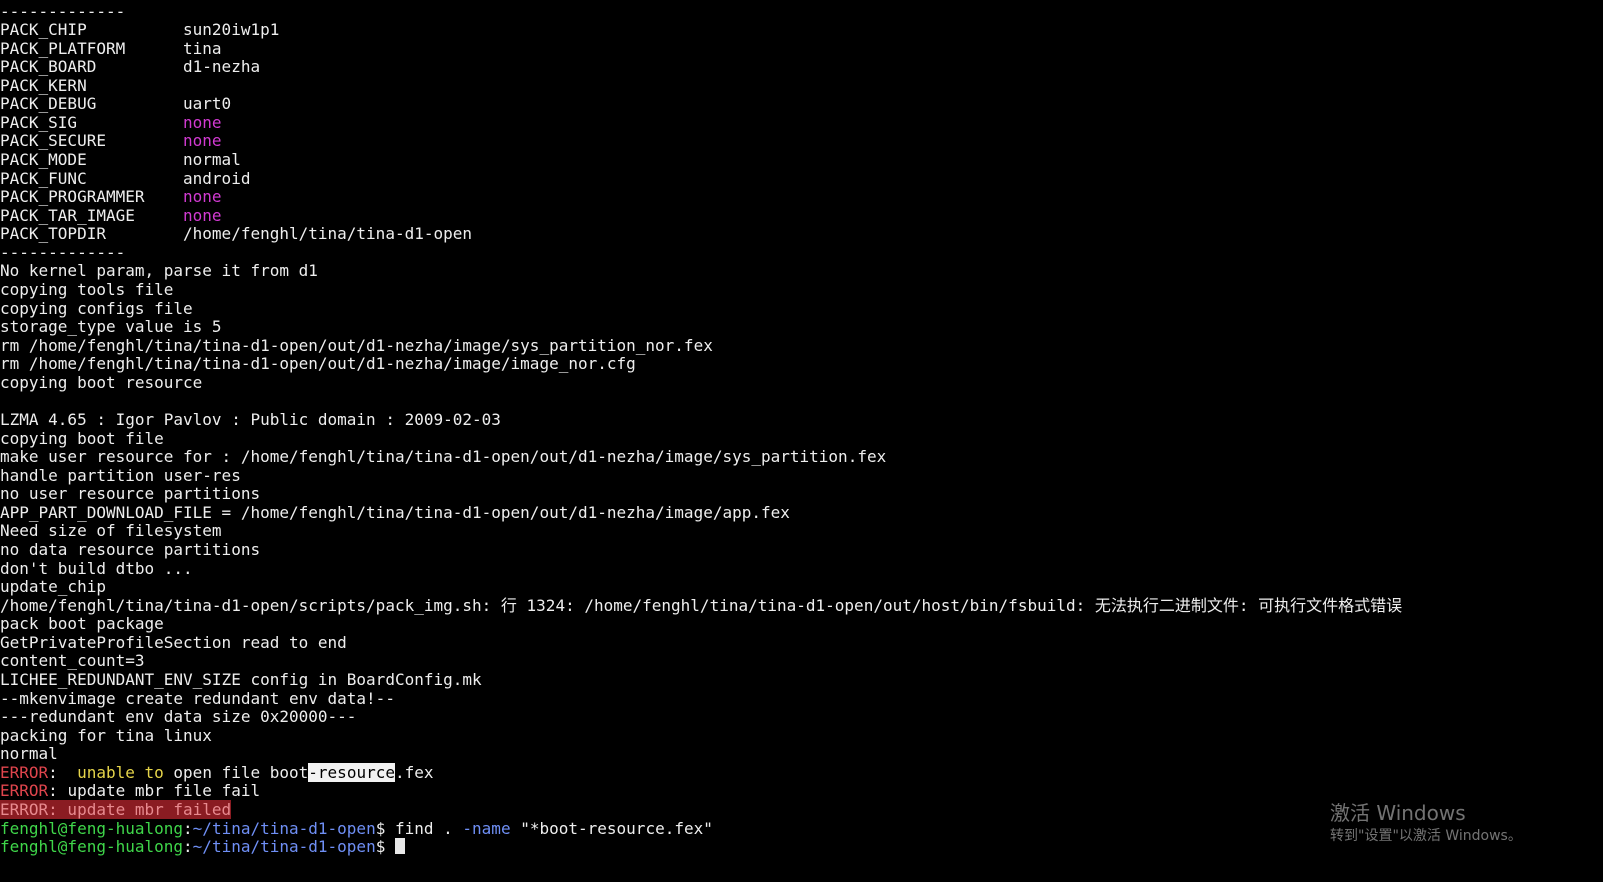 This screenshot has height=882, width=1603. What do you see at coordinates (116, 104) in the screenshot?
I see `terminal-segment: PACK_DEBUG uart0` at bounding box center [116, 104].